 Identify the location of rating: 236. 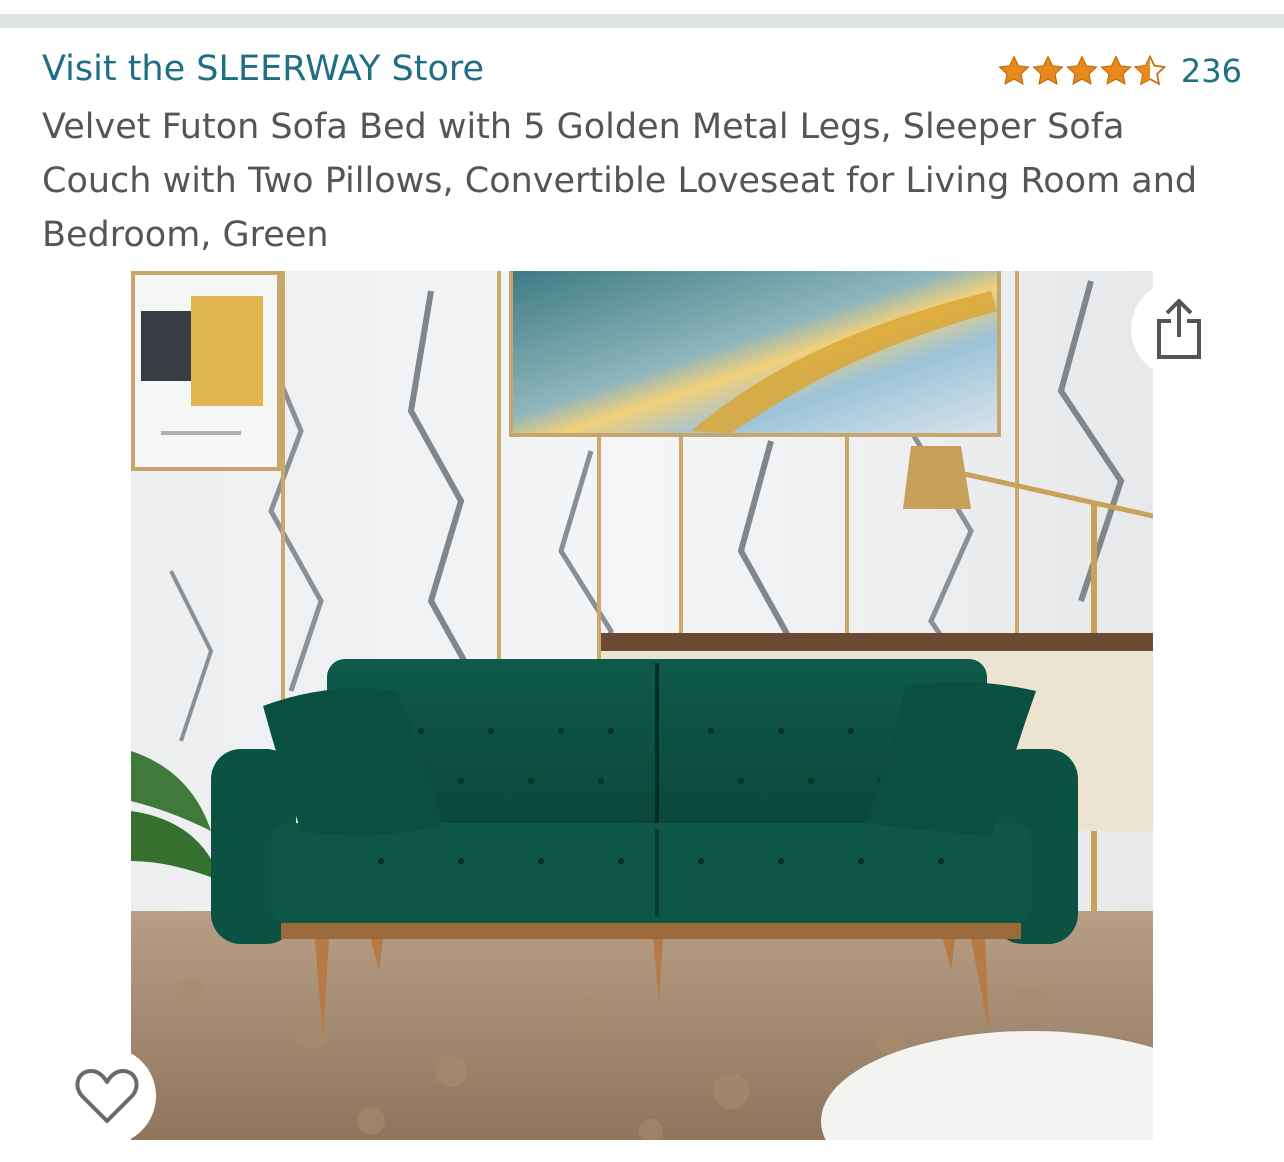
(1119, 71).